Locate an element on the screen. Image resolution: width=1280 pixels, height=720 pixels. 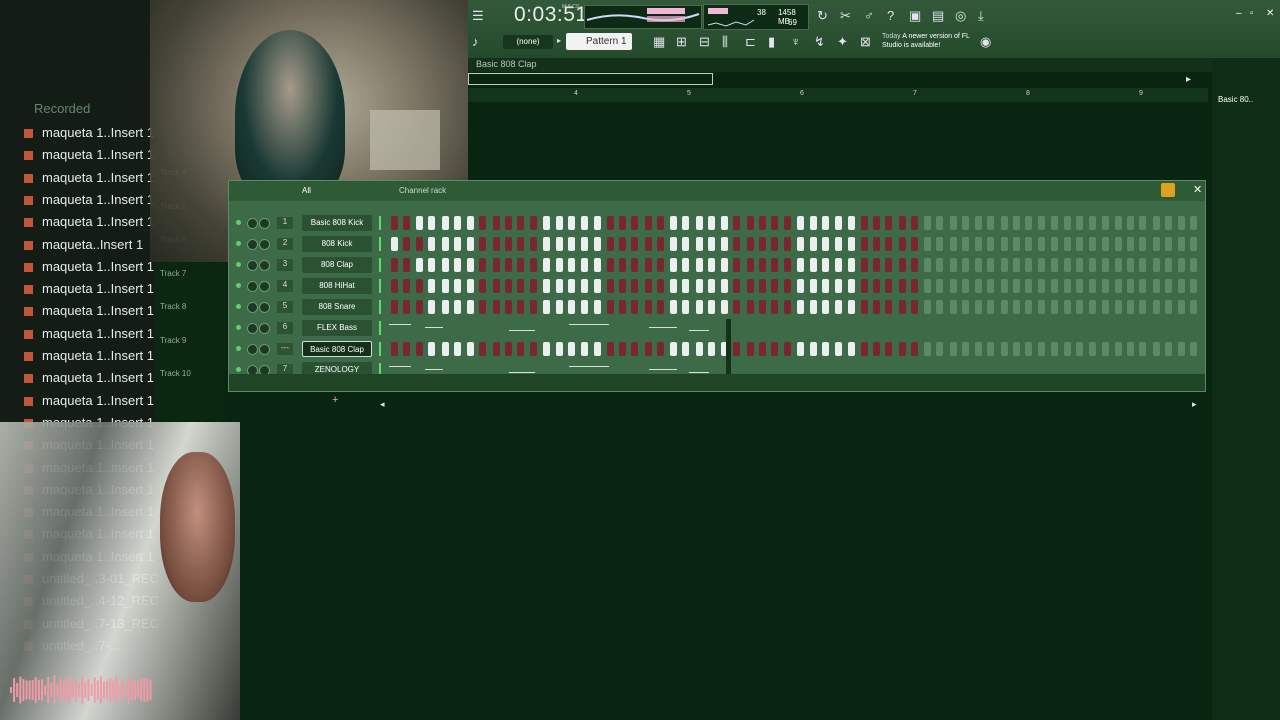
download-icon: ⤓ is located at coordinates (981, 16).